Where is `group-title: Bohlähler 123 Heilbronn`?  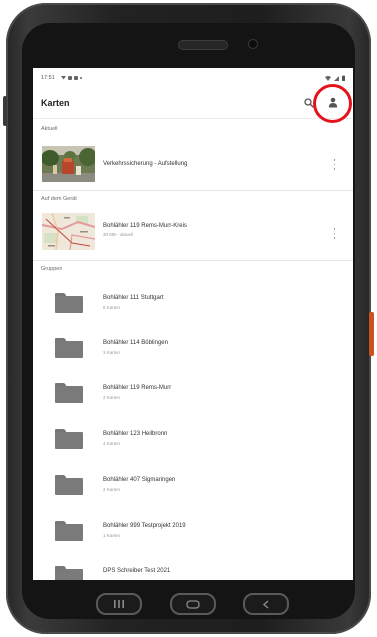
group-title: Bohlähler 123 Heilbronn is located at coordinates (135, 434).